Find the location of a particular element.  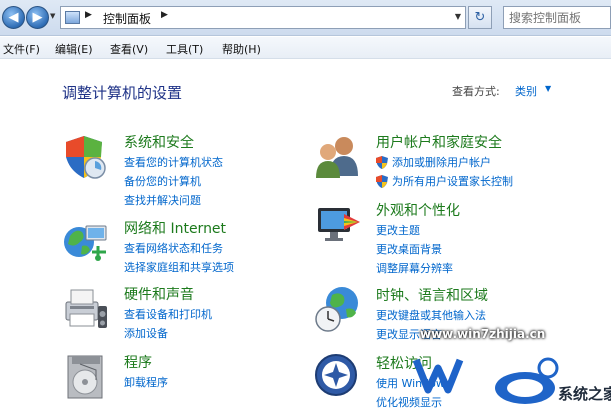

category-title: 硬件和声音 is located at coordinates (159, 294).